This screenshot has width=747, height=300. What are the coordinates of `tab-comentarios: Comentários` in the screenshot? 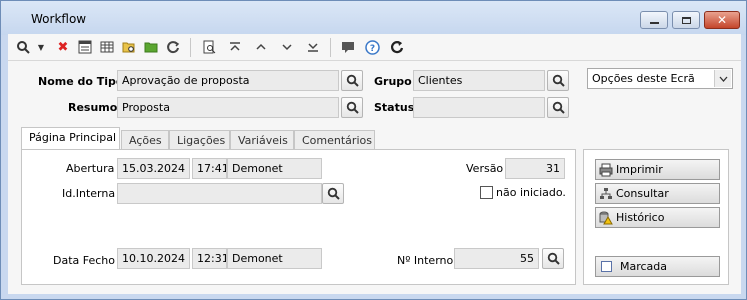 It's located at (334, 140).